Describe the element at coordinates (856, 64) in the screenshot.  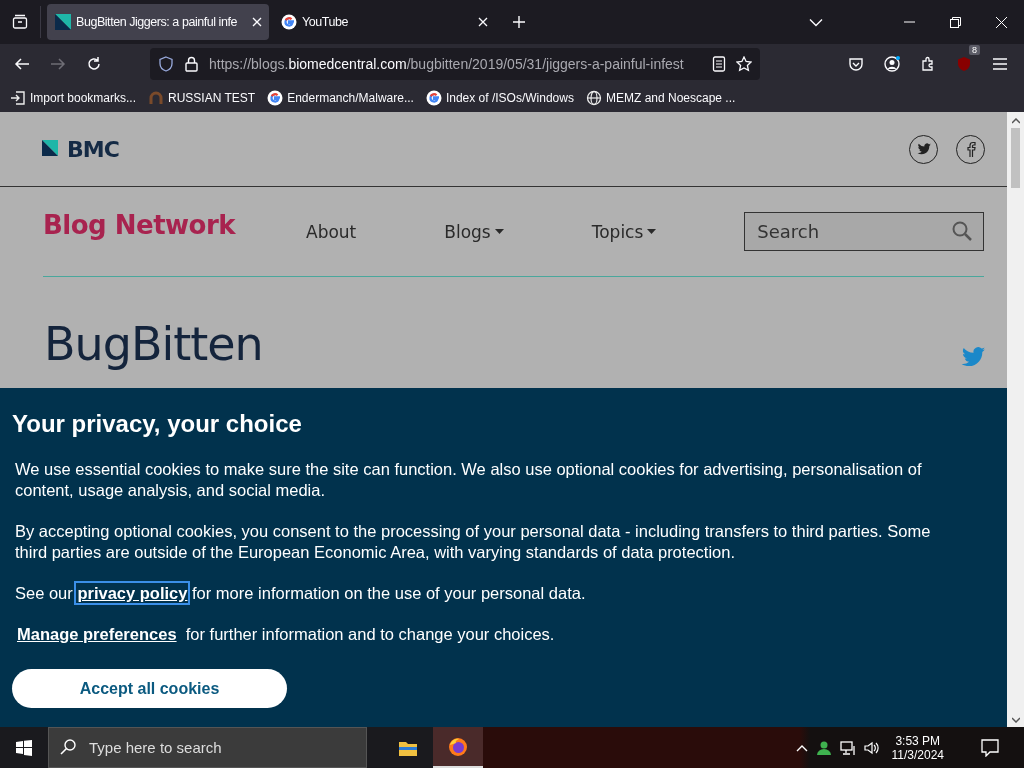
I see `pocket-icon` at that location.